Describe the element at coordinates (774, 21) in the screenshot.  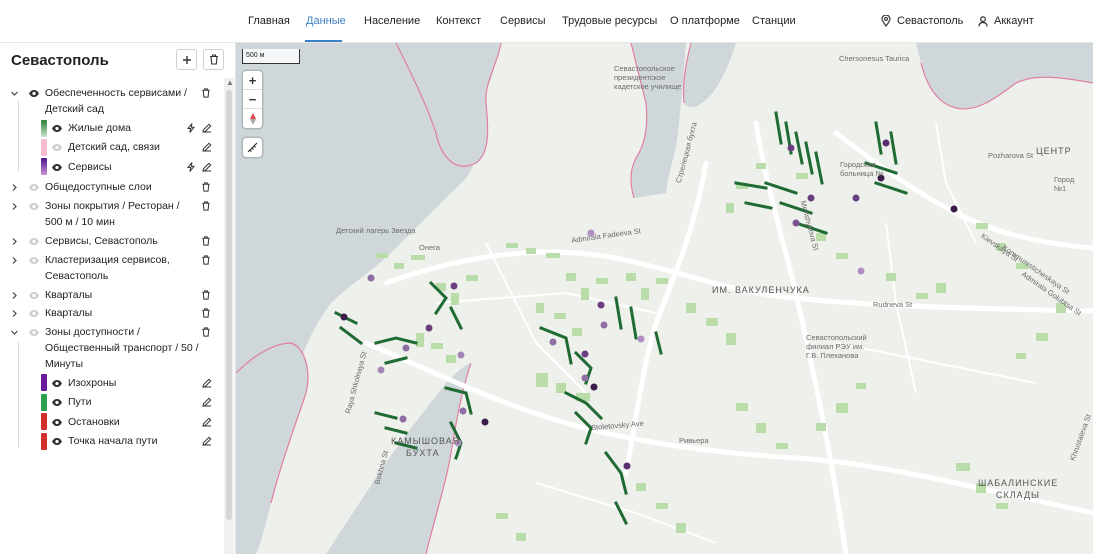
I see `nav-stations: Станции` at that location.